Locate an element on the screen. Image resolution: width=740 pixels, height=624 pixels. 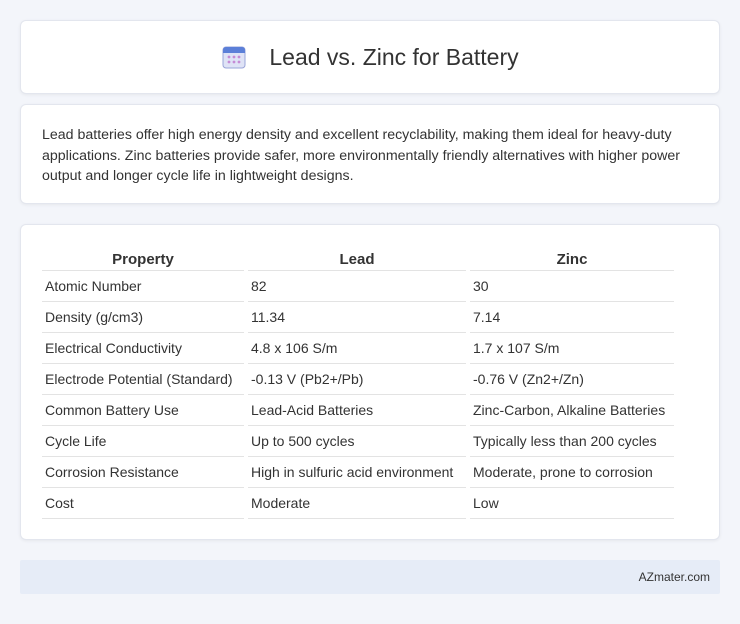
table-cell: 30 is located at coordinates (572, 286).